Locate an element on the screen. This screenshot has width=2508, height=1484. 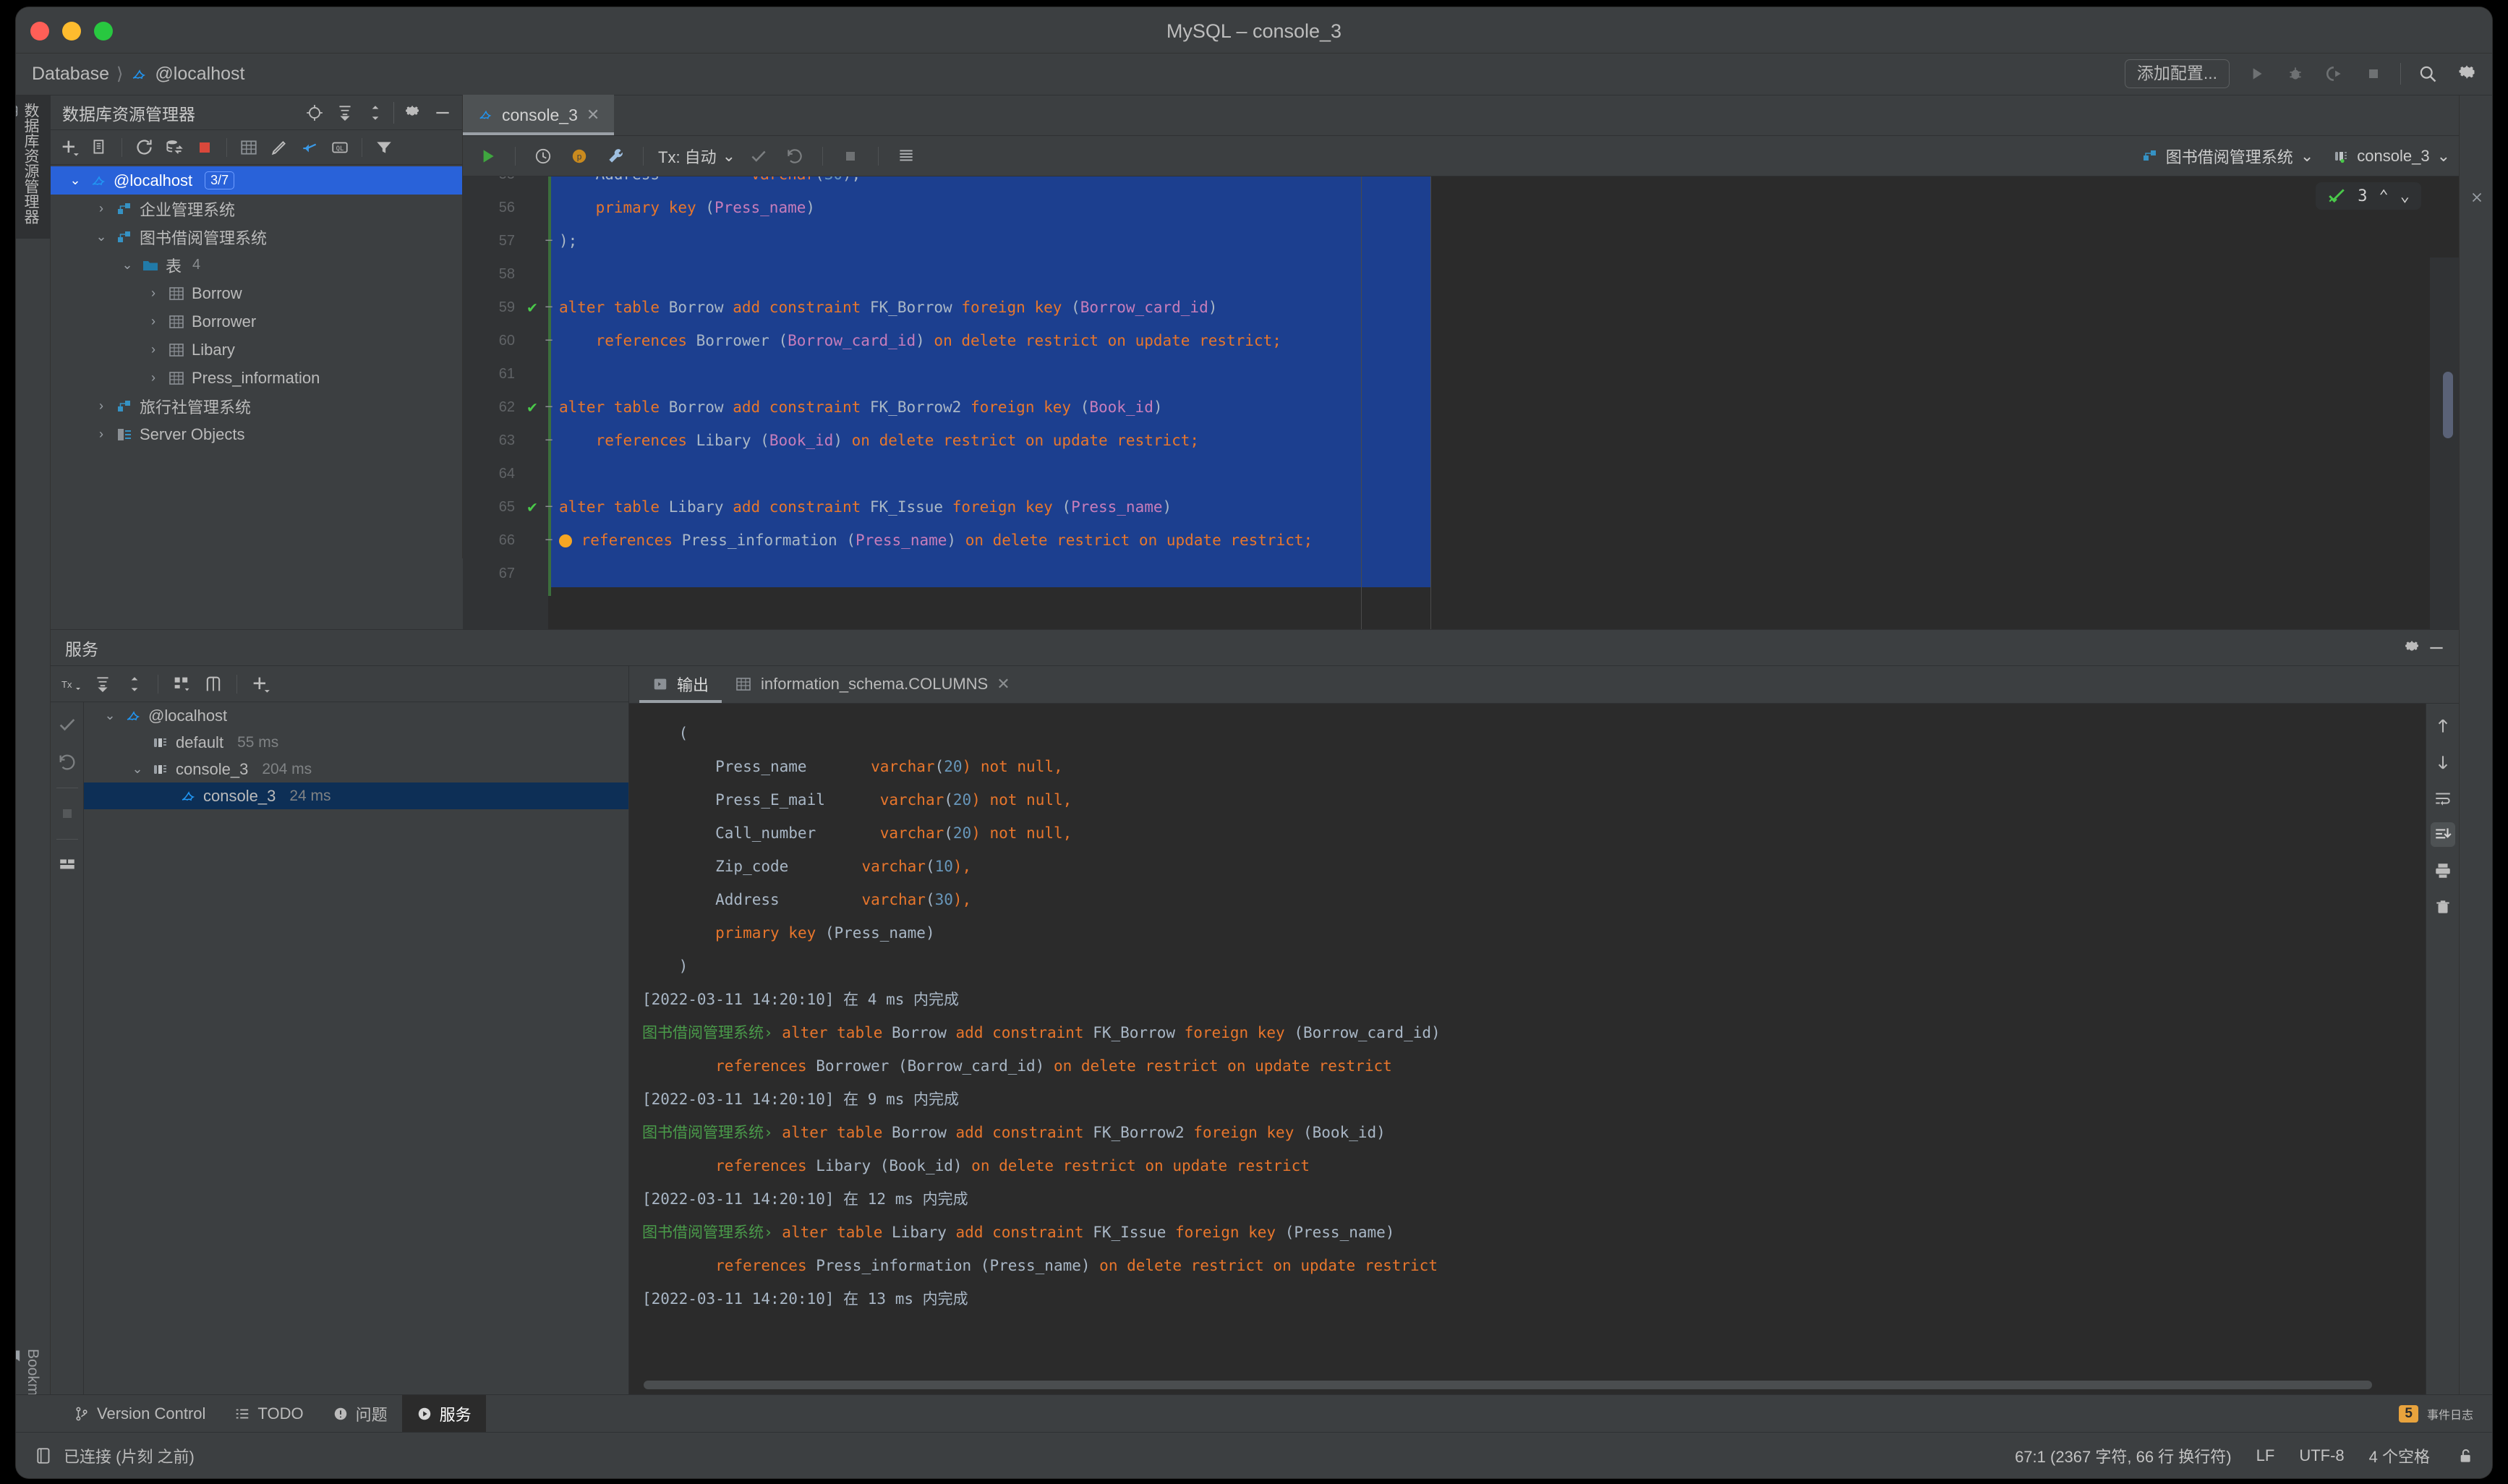
indent-setting: 4 个空格 is located at coordinates (2399, 1455).